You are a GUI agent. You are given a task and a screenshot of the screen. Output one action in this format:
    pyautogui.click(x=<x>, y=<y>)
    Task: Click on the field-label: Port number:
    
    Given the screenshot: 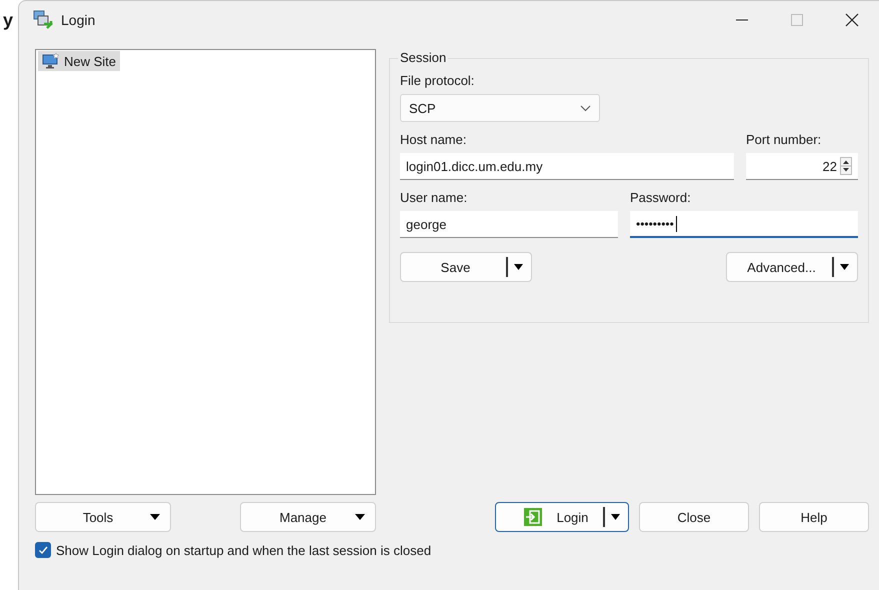 What is the action you would take?
    pyautogui.click(x=784, y=139)
    